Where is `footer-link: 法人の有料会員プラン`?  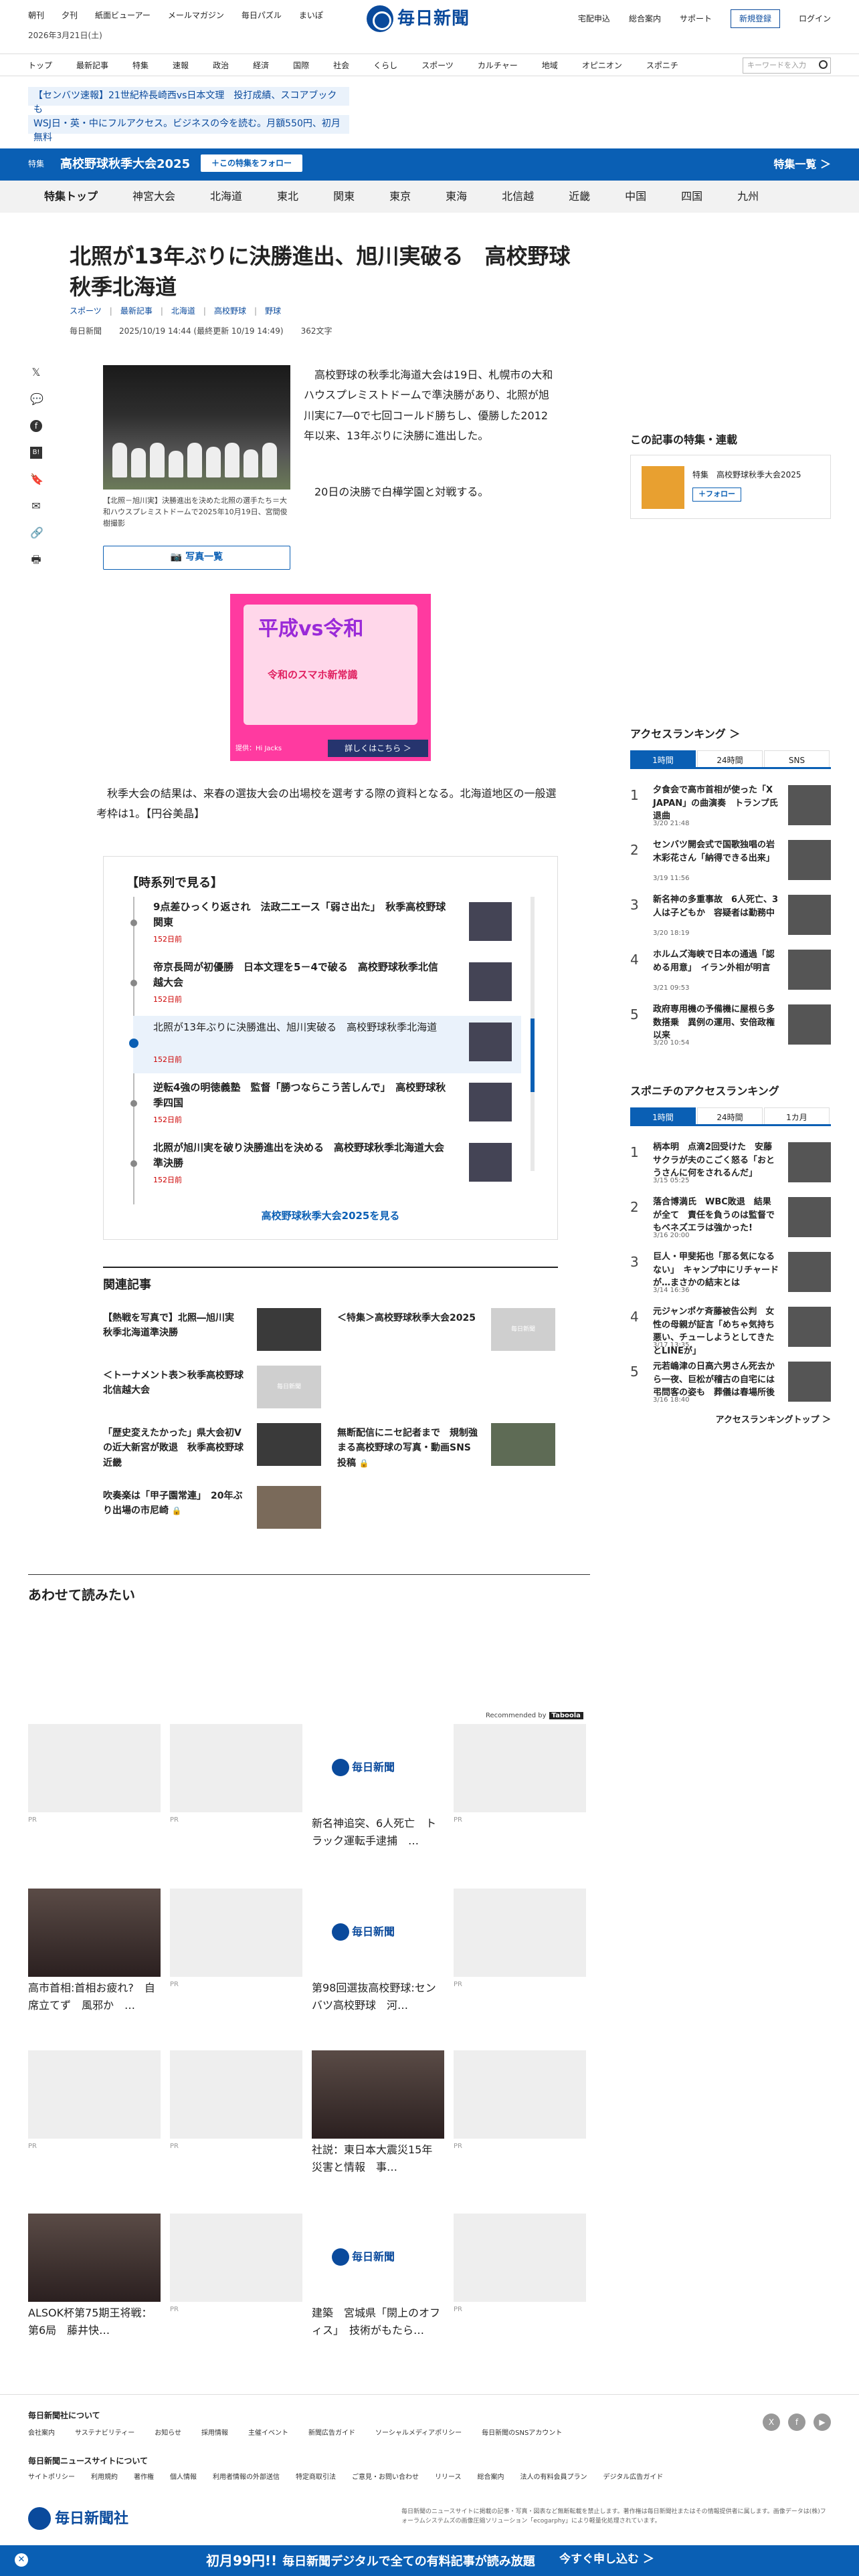 footer-link: 法人の有料会員プラン is located at coordinates (553, 2477).